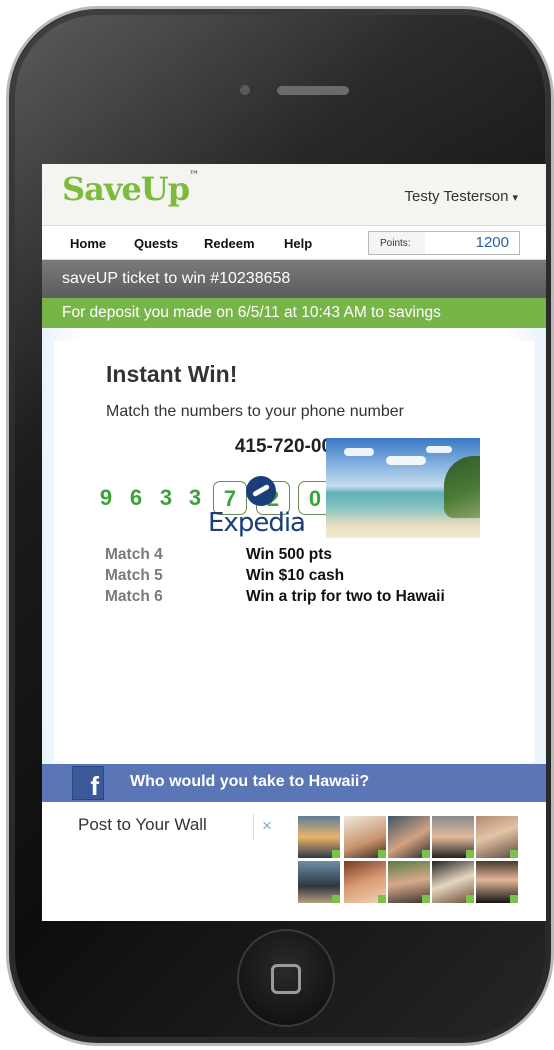  Describe the element at coordinates (134, 596) in the screenshot. I see `prize-match-label: Match 6` at that location.